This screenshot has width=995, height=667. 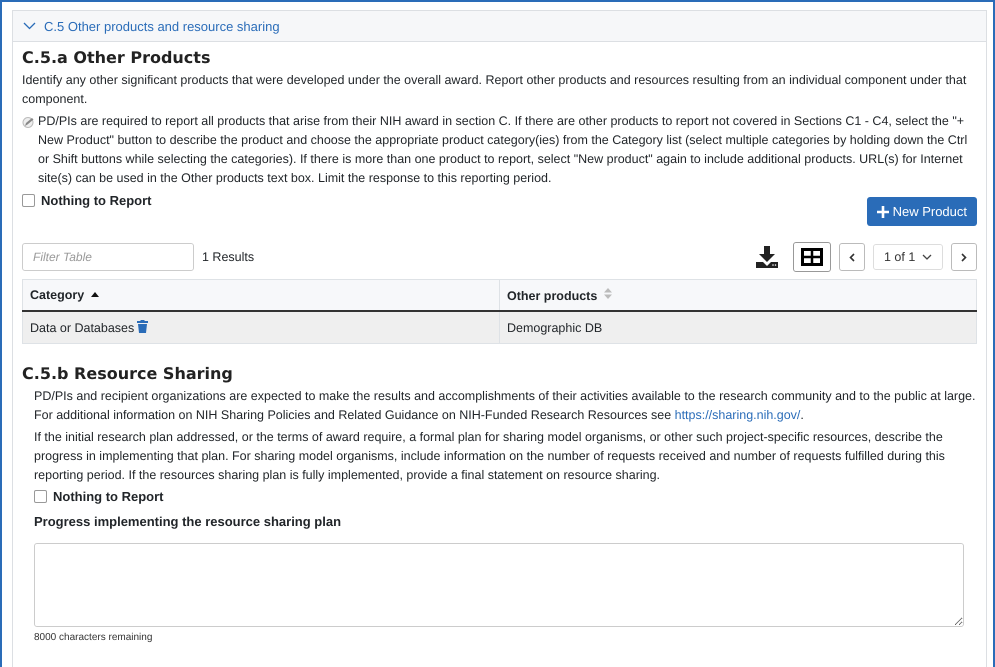 I want to click on chevron-right-icon, so click(x=964, y=257).